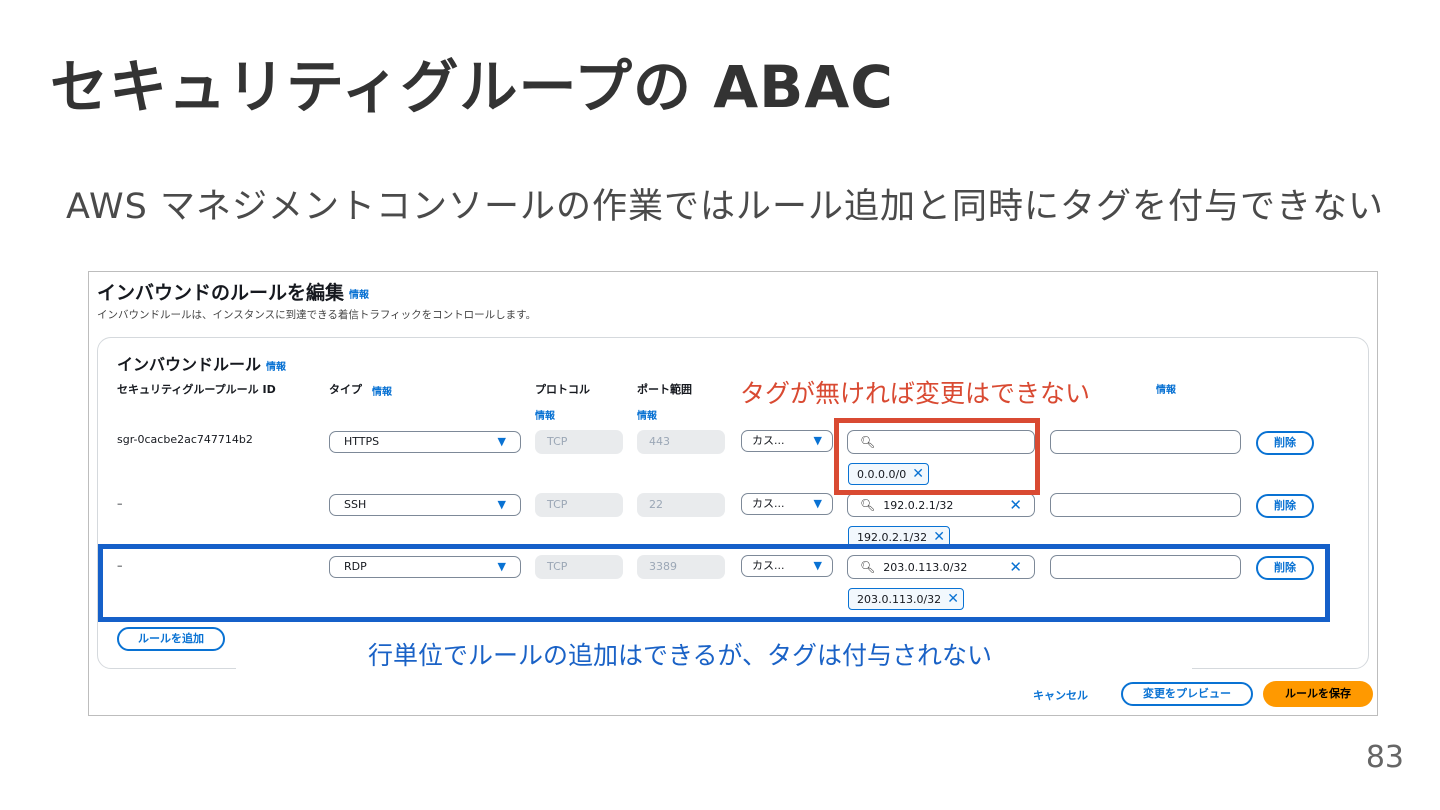 The width and height of the screenshot is (1440, 810). I want to click on remove-token-icon: ✕, so click(939, 537).